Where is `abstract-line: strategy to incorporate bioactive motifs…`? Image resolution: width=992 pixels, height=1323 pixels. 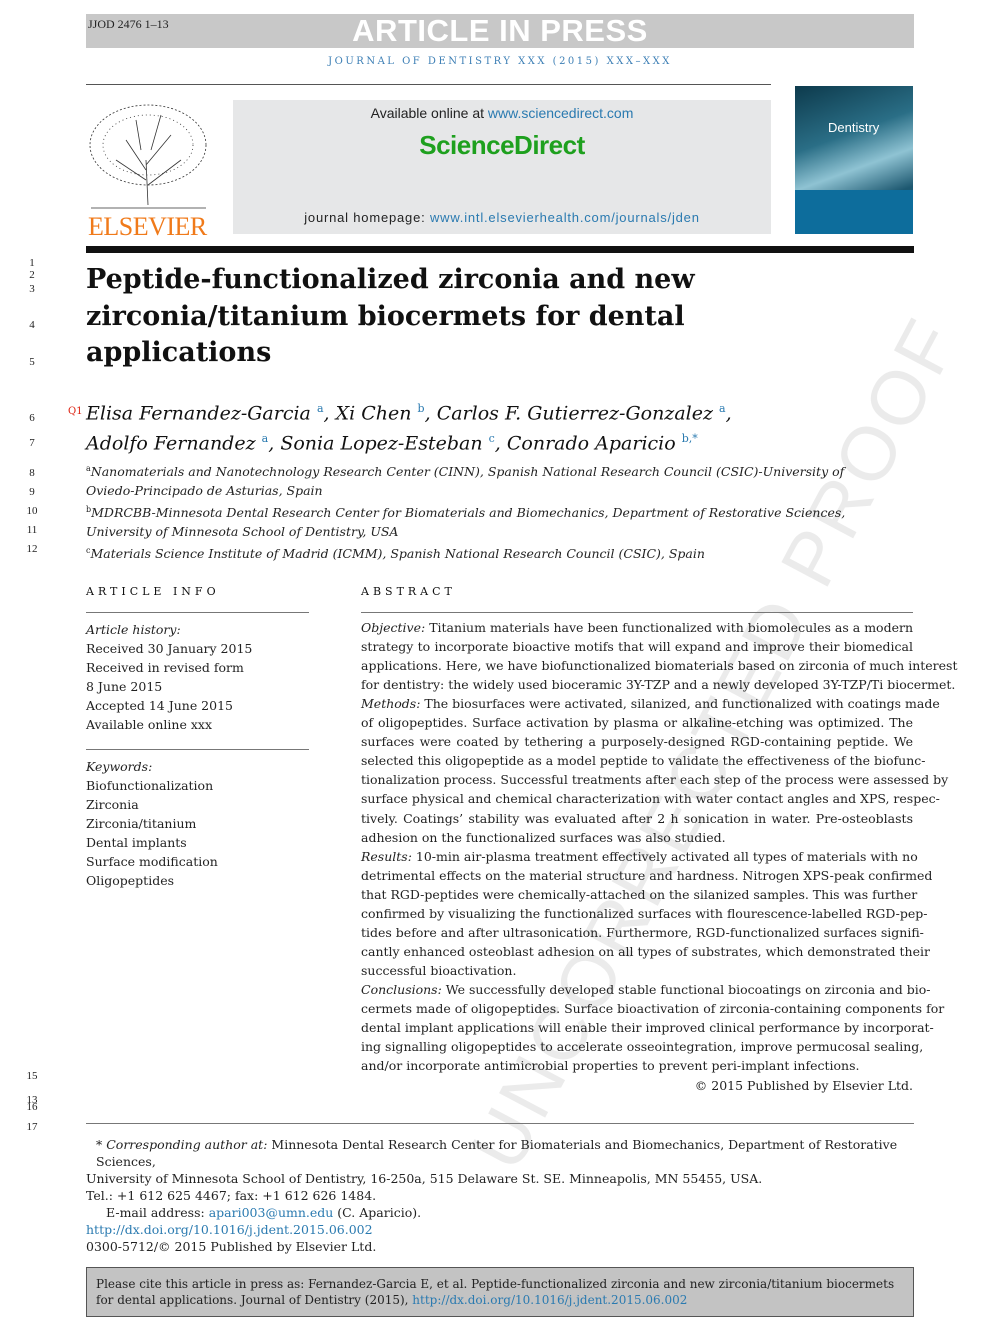
abstract-line: strategy to incorporate bioactive motifs… is located at coordinates (637, 646).